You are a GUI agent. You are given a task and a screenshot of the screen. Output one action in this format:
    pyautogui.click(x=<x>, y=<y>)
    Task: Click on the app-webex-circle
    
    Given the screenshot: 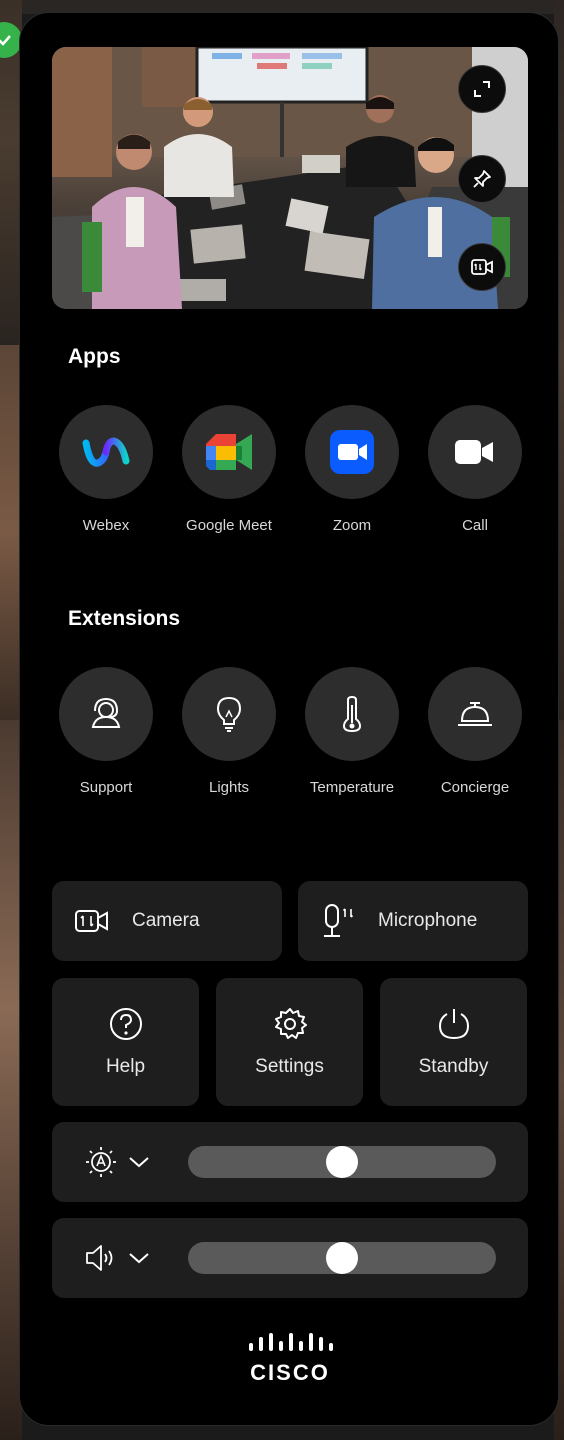 What is the action you would take?
    pyautogui.click(x=106, y=452)
    